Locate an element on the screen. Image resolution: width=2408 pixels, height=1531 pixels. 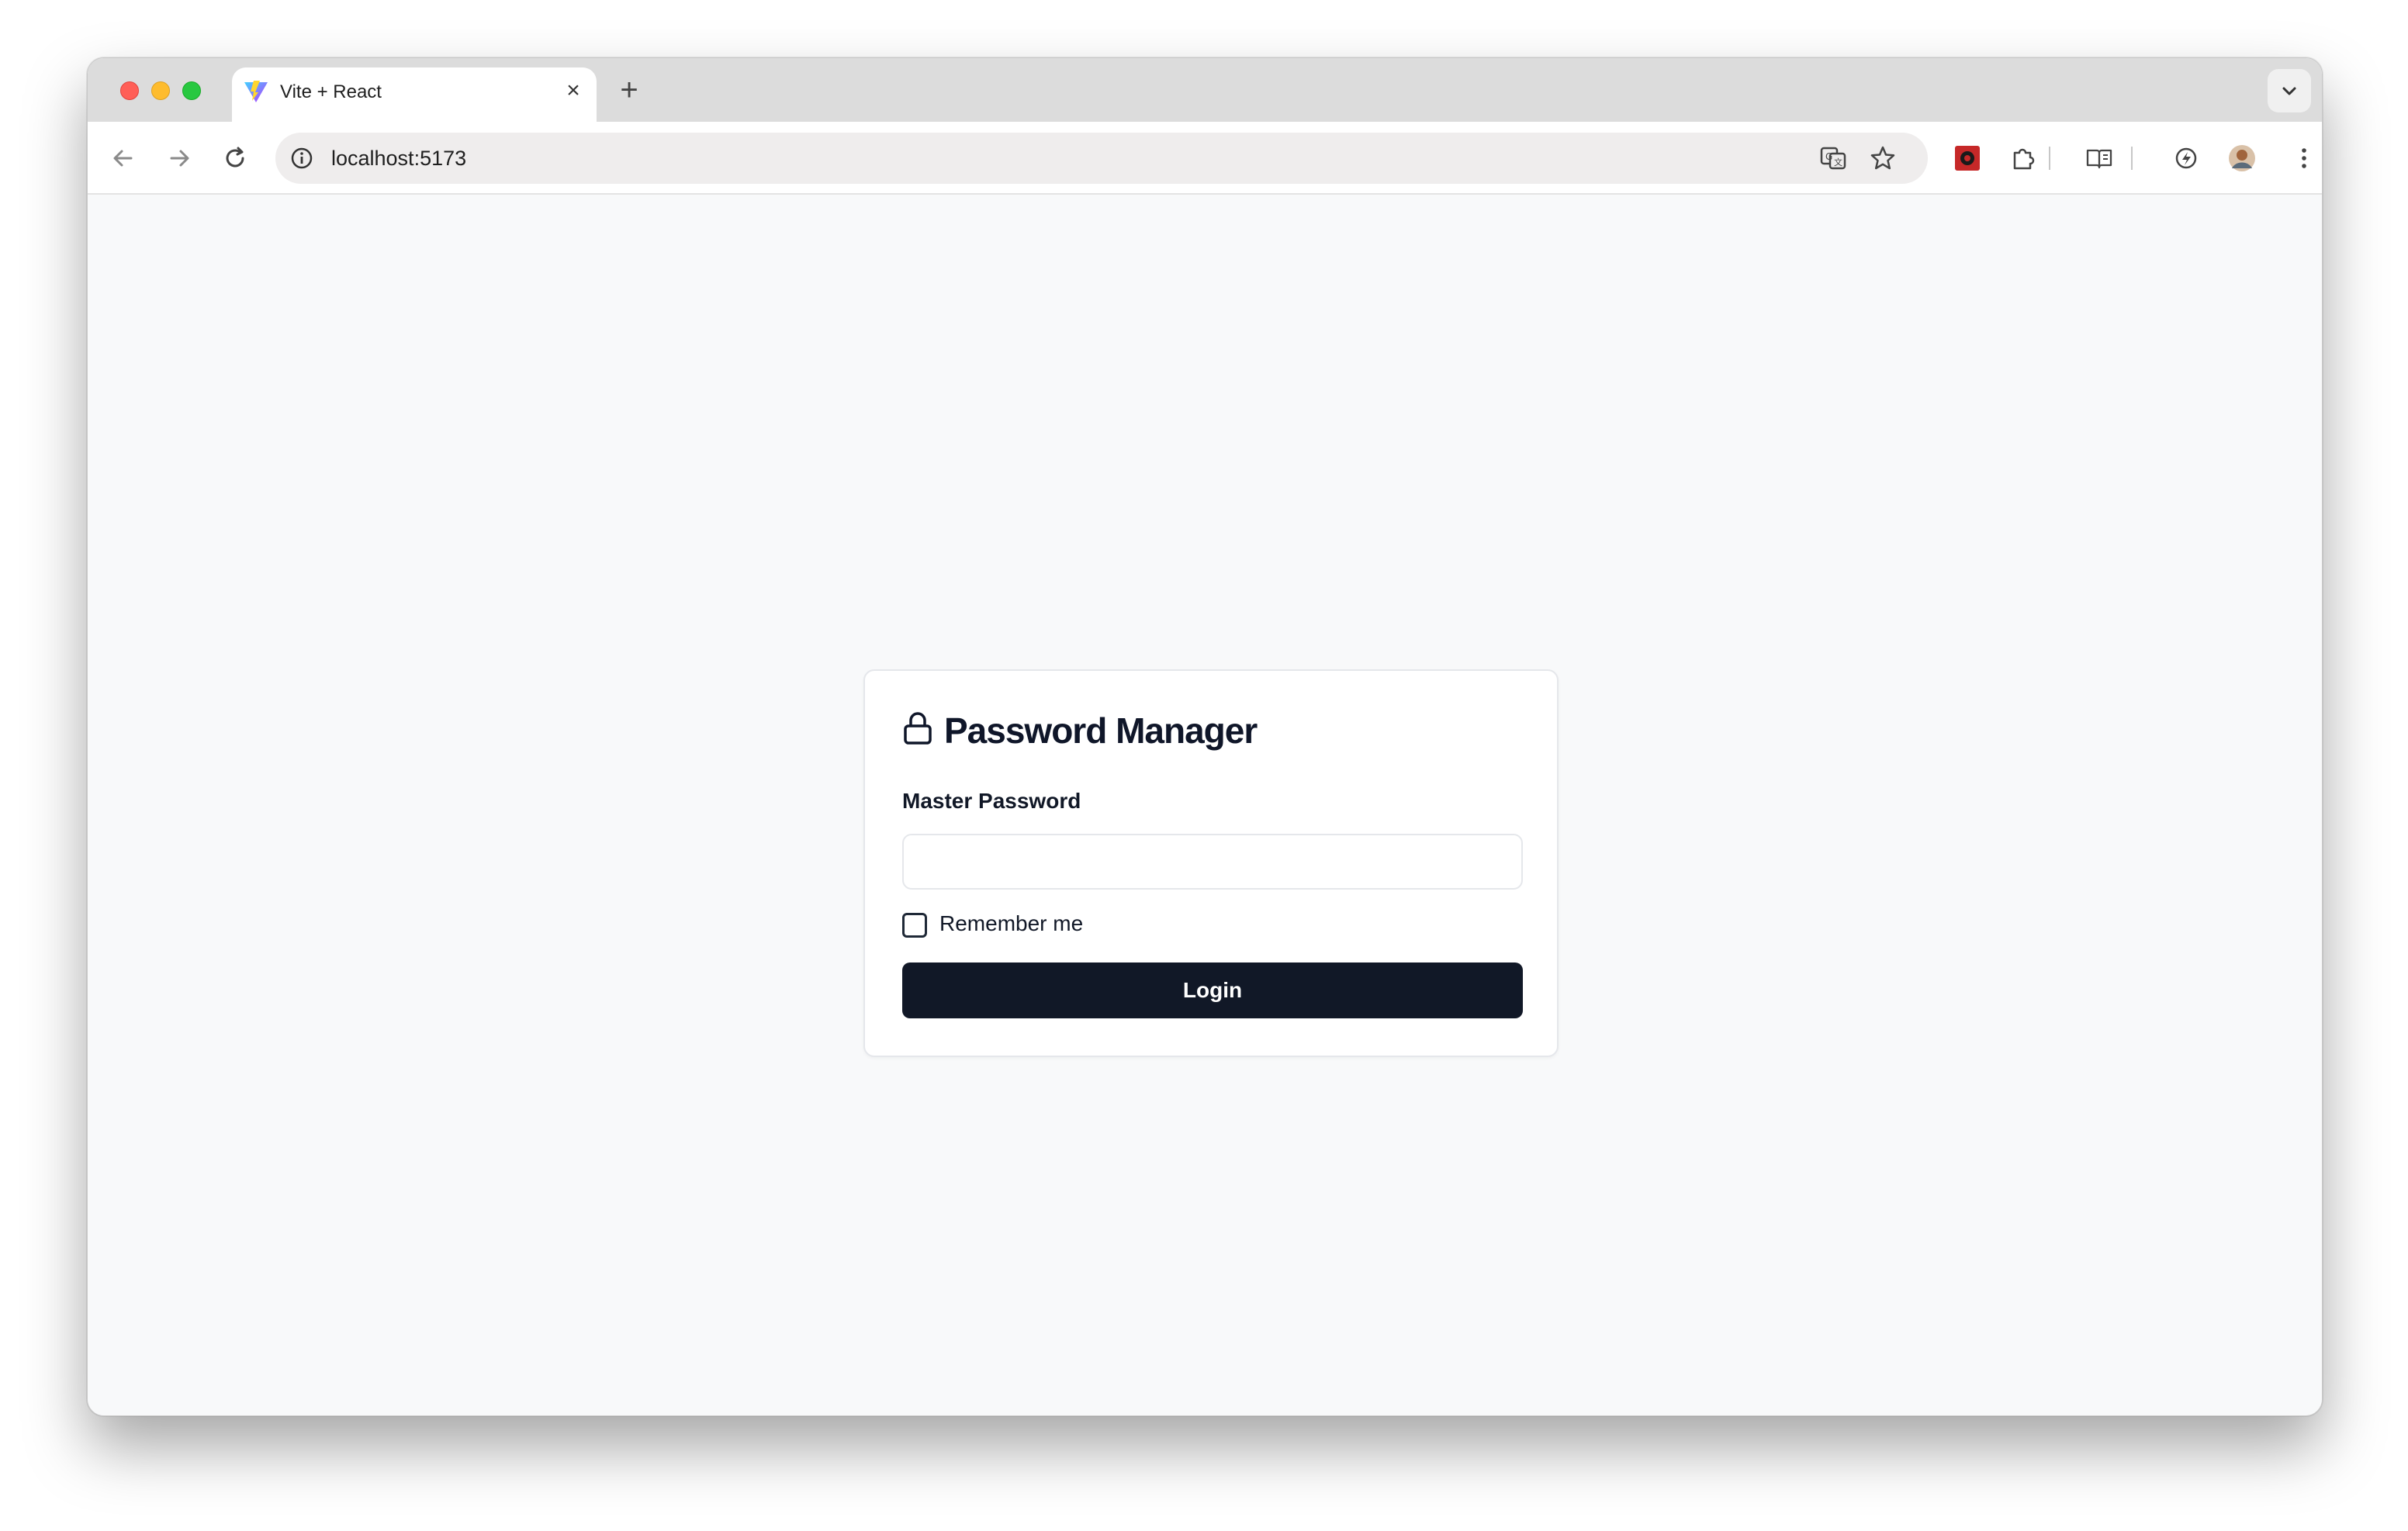
remember-me-label: Remember me is located at coordinates (1011, 923).